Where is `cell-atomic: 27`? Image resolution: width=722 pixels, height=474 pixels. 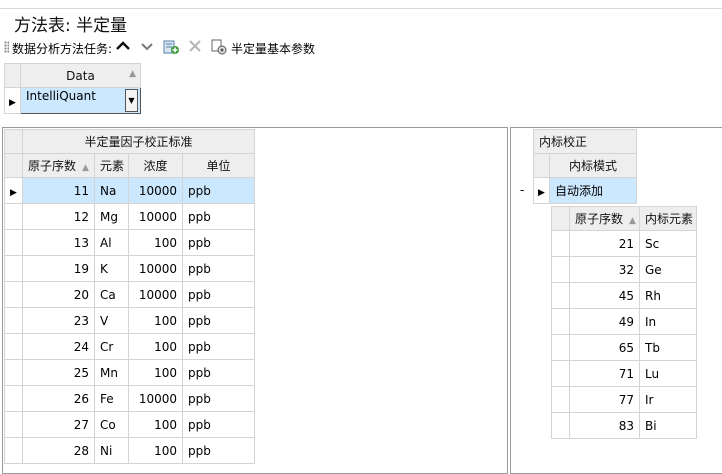 cell-atomic: 27 is located at coordinates (58, 424).